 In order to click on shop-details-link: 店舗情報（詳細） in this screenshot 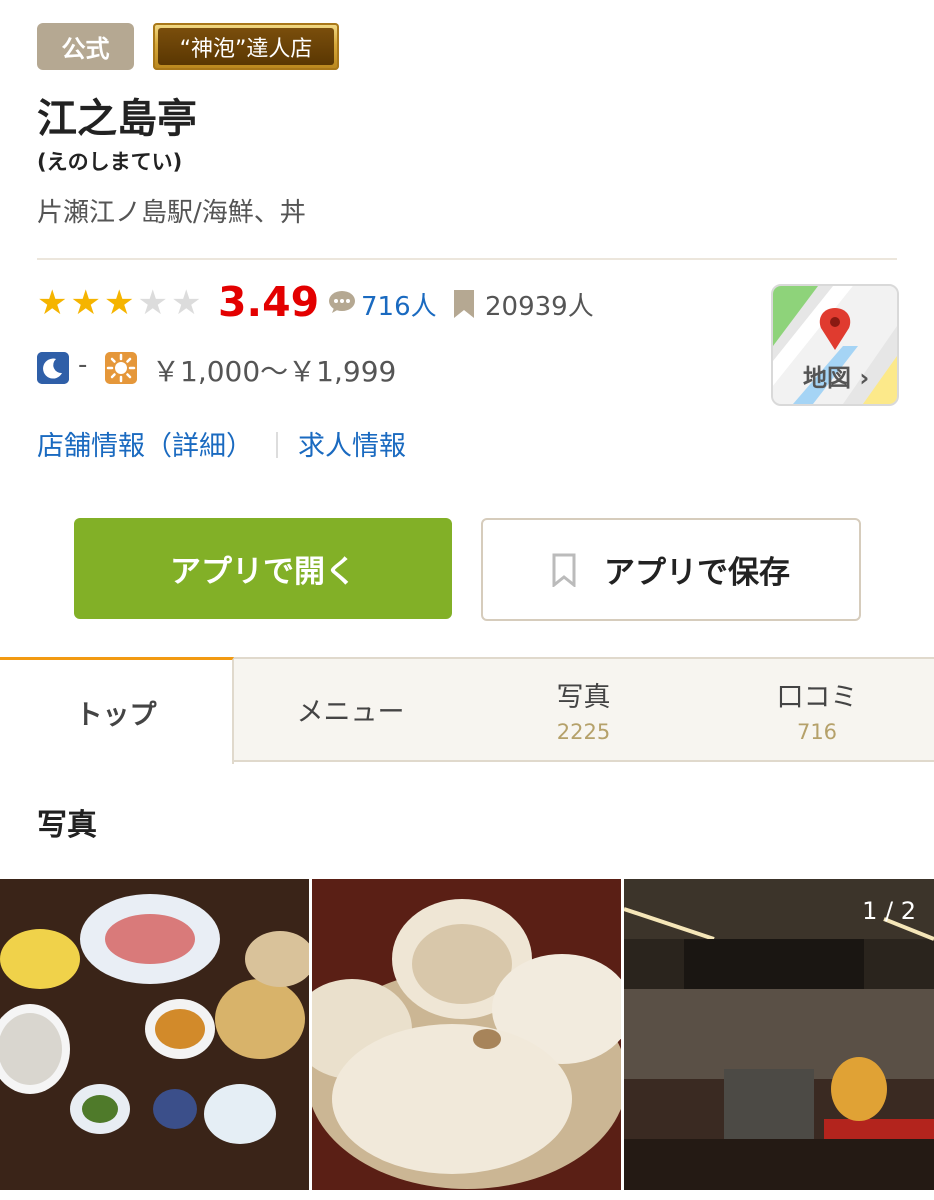, I will do `click(145, 443)`.